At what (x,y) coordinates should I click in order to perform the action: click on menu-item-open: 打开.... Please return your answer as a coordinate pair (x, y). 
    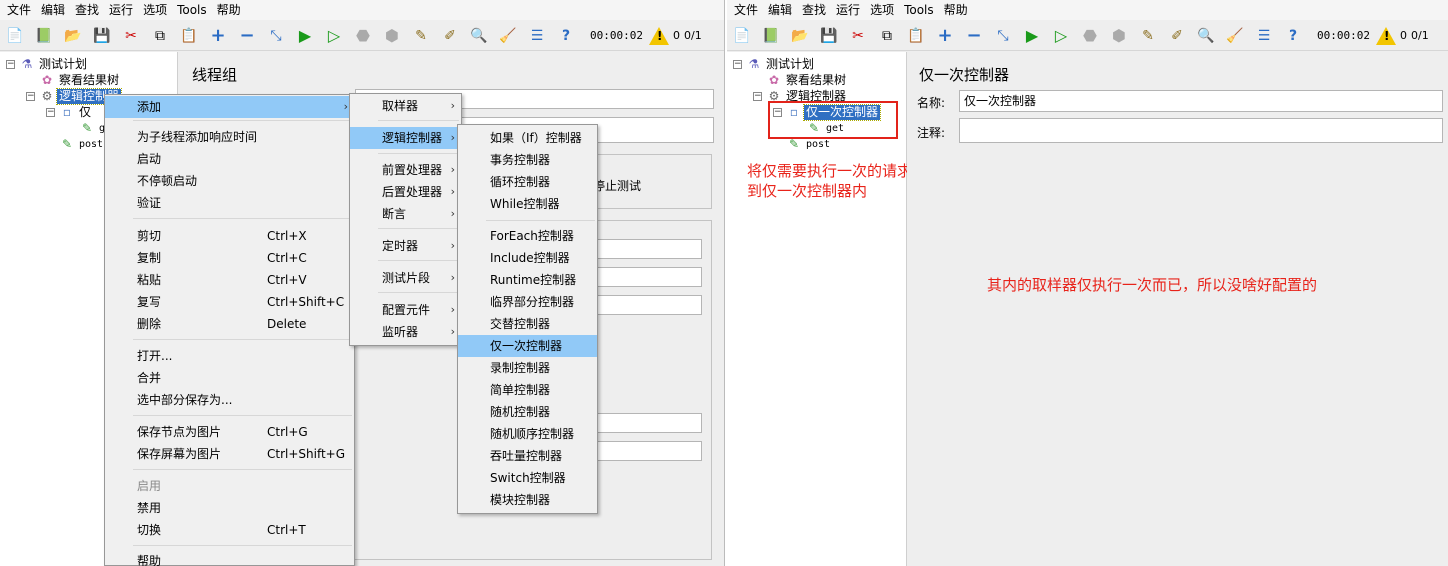
    Looking at the image, I should click on (229, 356).